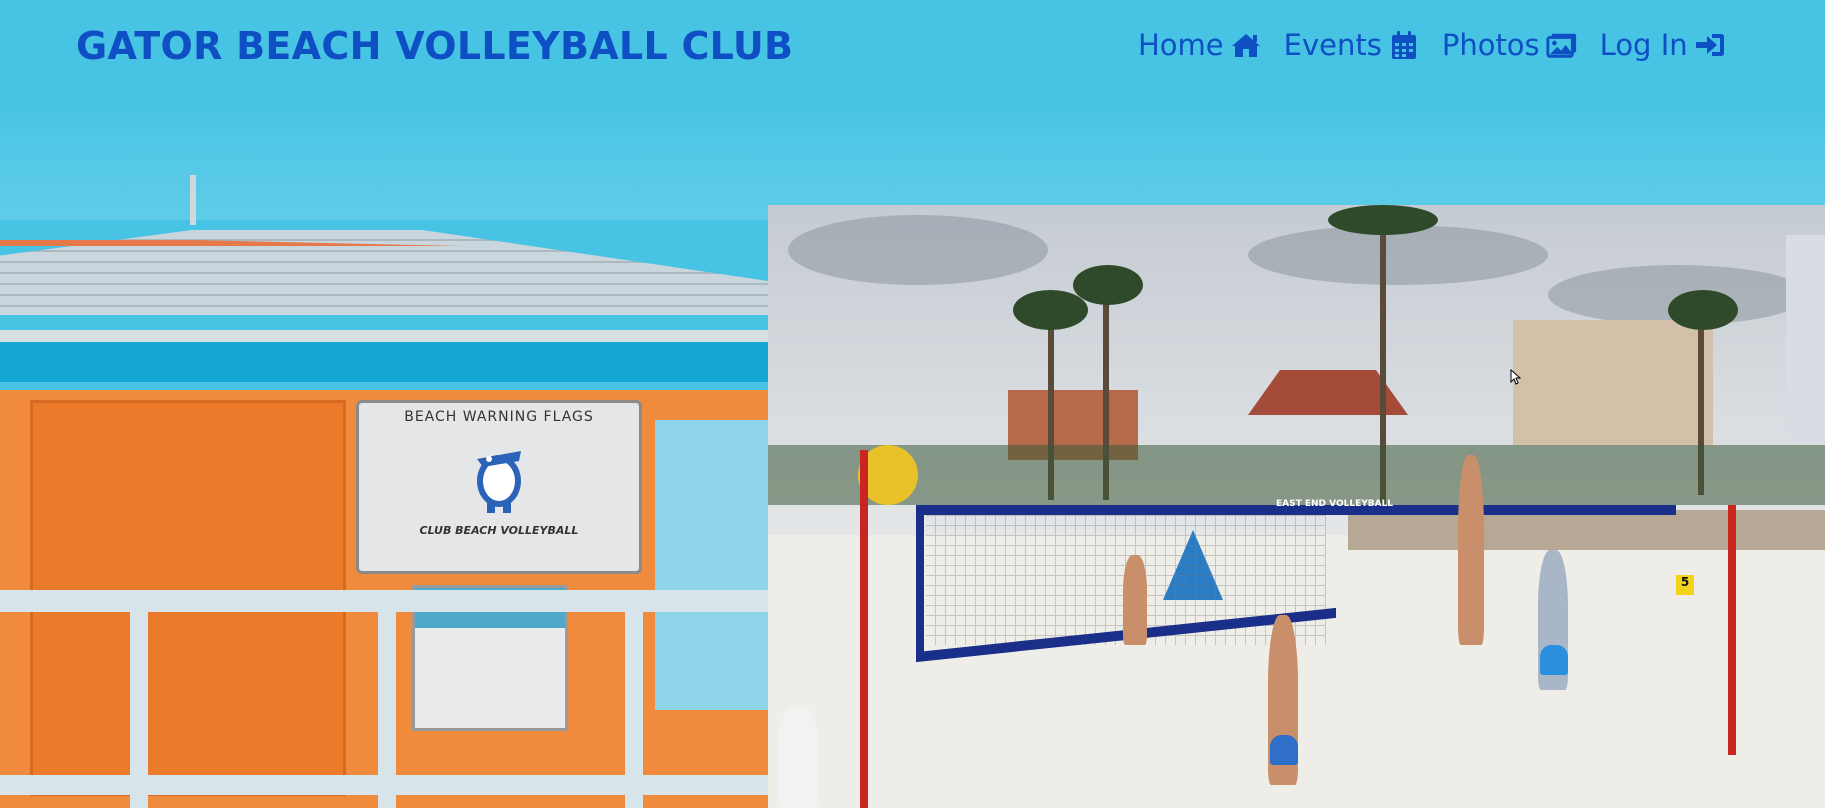 The image size is (1825, 808). Describe the element at coordinates (1643, 45) in the screenshot. I see `nav-item-label: Log In` at that location.